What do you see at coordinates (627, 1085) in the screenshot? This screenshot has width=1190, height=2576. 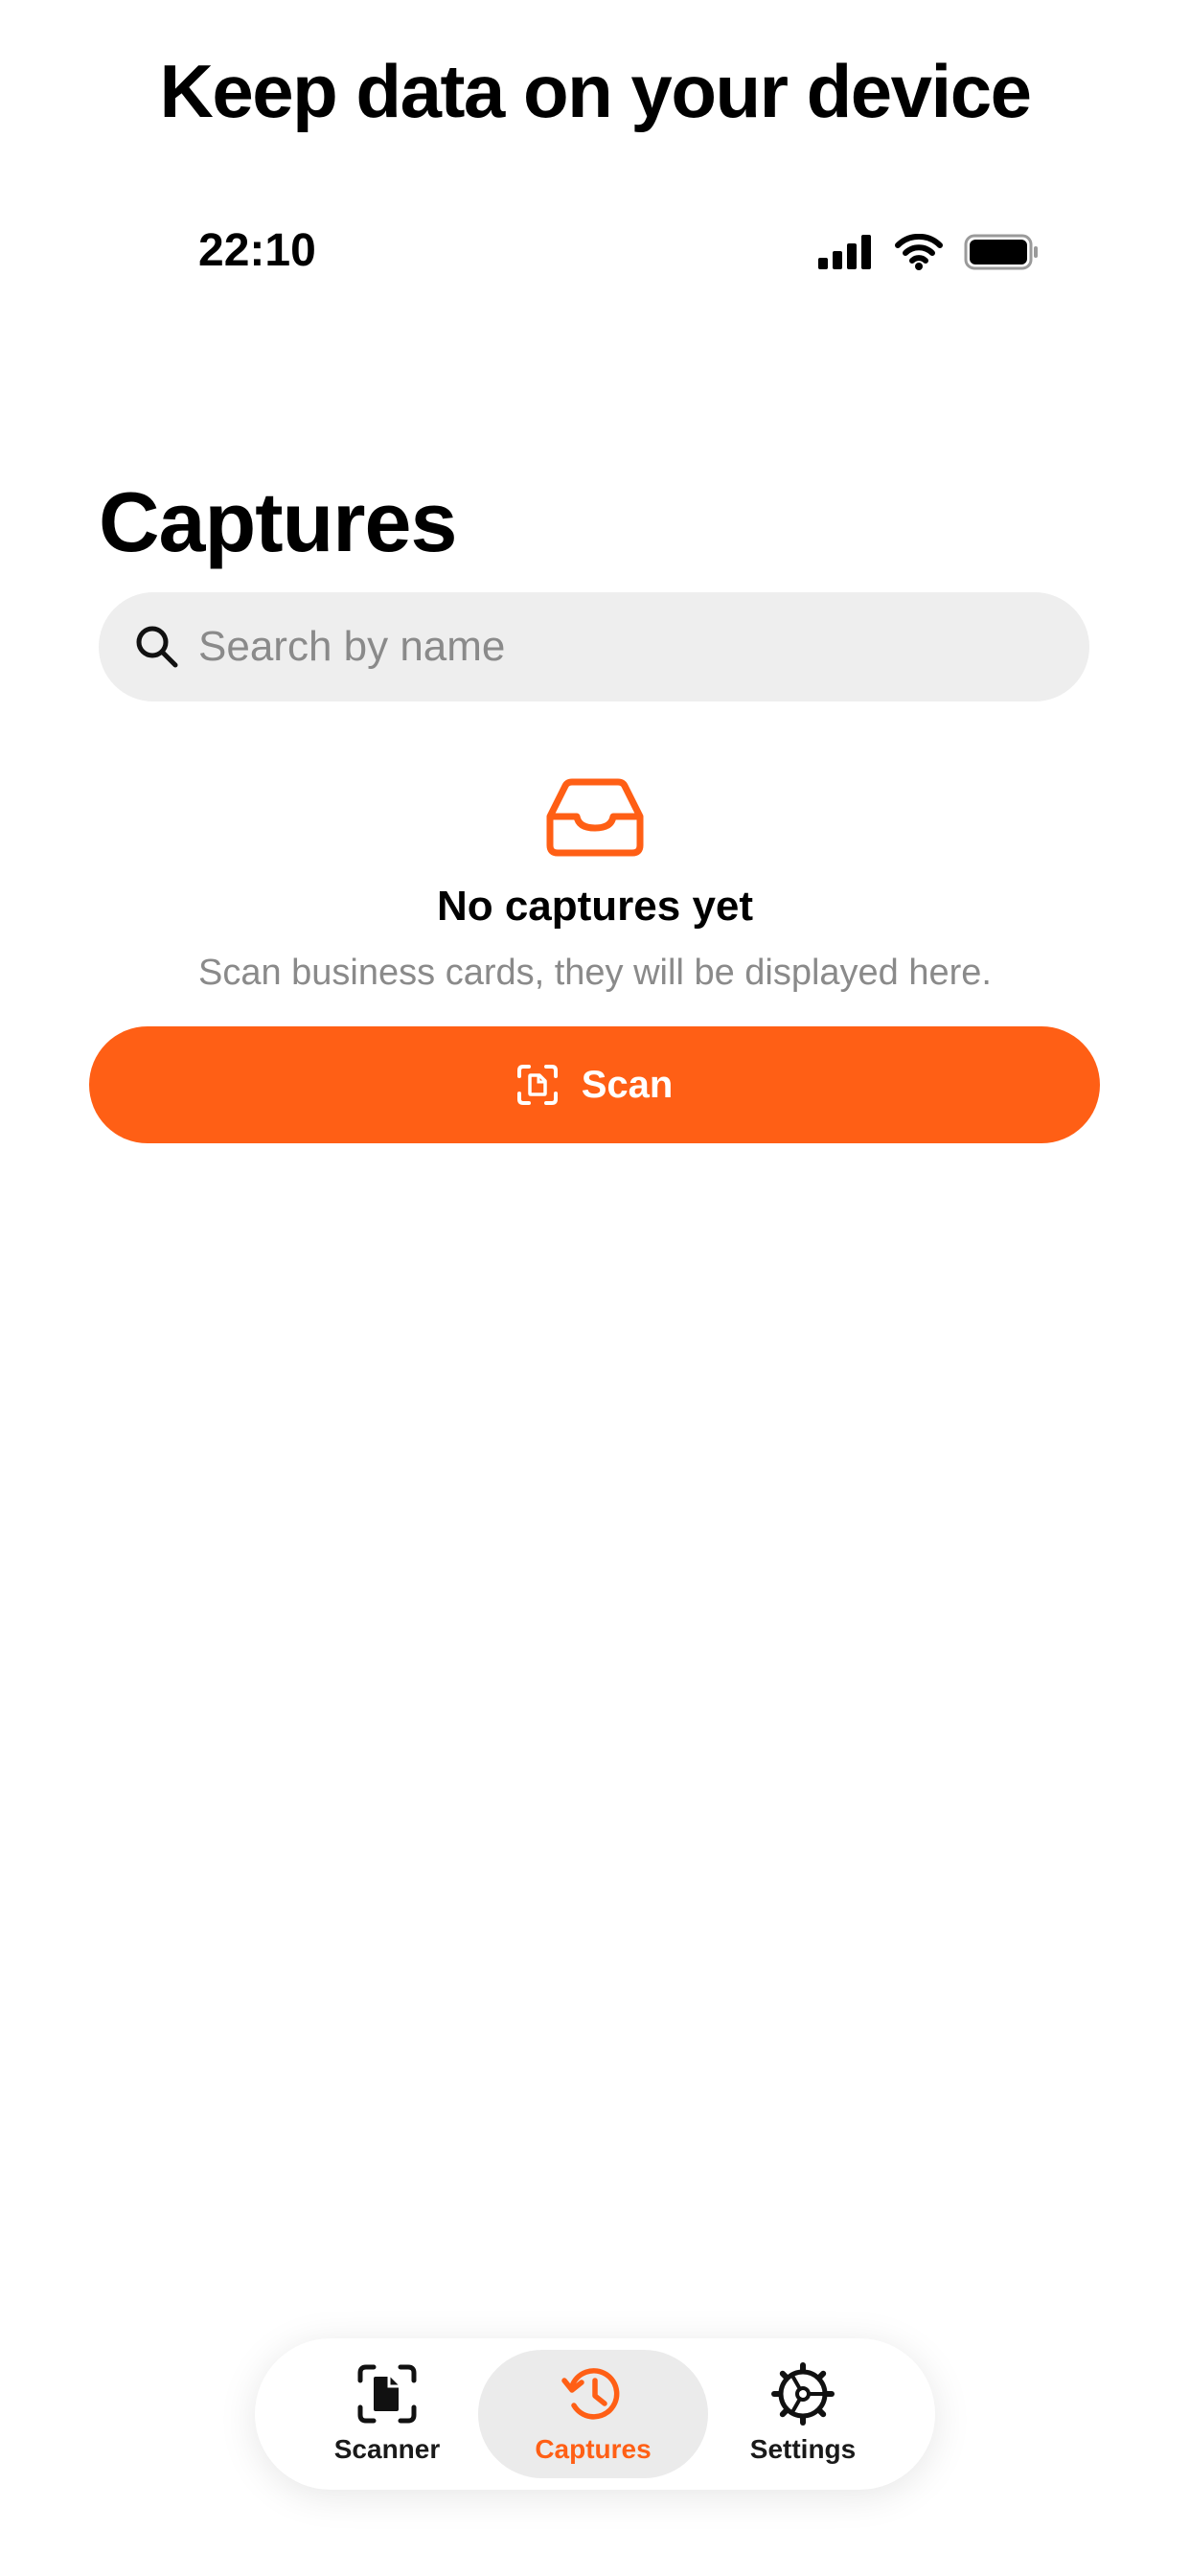 I see `scan-button-label: Scan` at bounding box center [627, 1085].